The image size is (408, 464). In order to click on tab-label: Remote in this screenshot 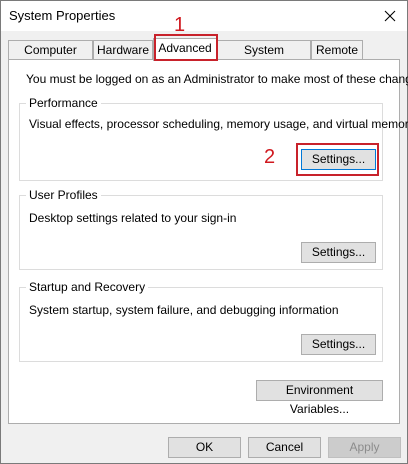, I will do `click(337, 50)`.